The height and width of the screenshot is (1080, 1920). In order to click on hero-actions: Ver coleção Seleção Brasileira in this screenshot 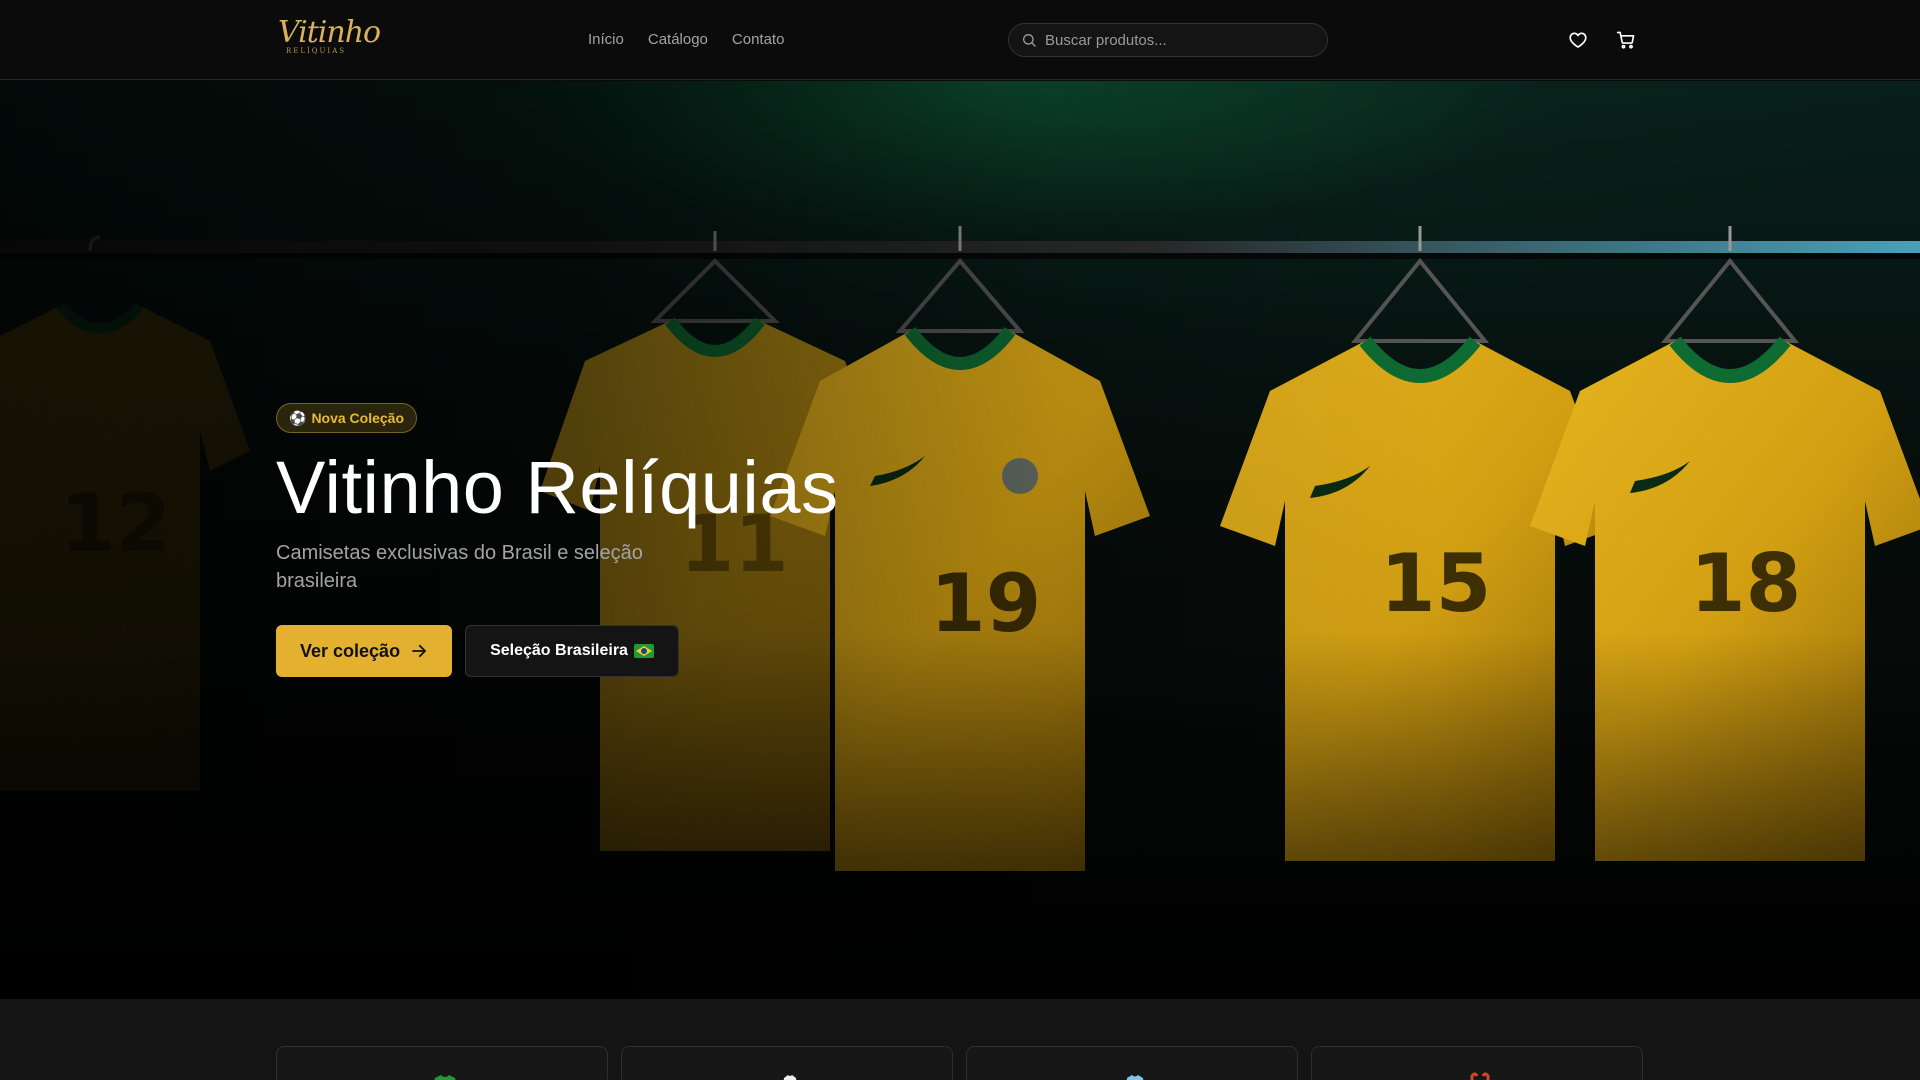, I will do `click(626, 651)`.